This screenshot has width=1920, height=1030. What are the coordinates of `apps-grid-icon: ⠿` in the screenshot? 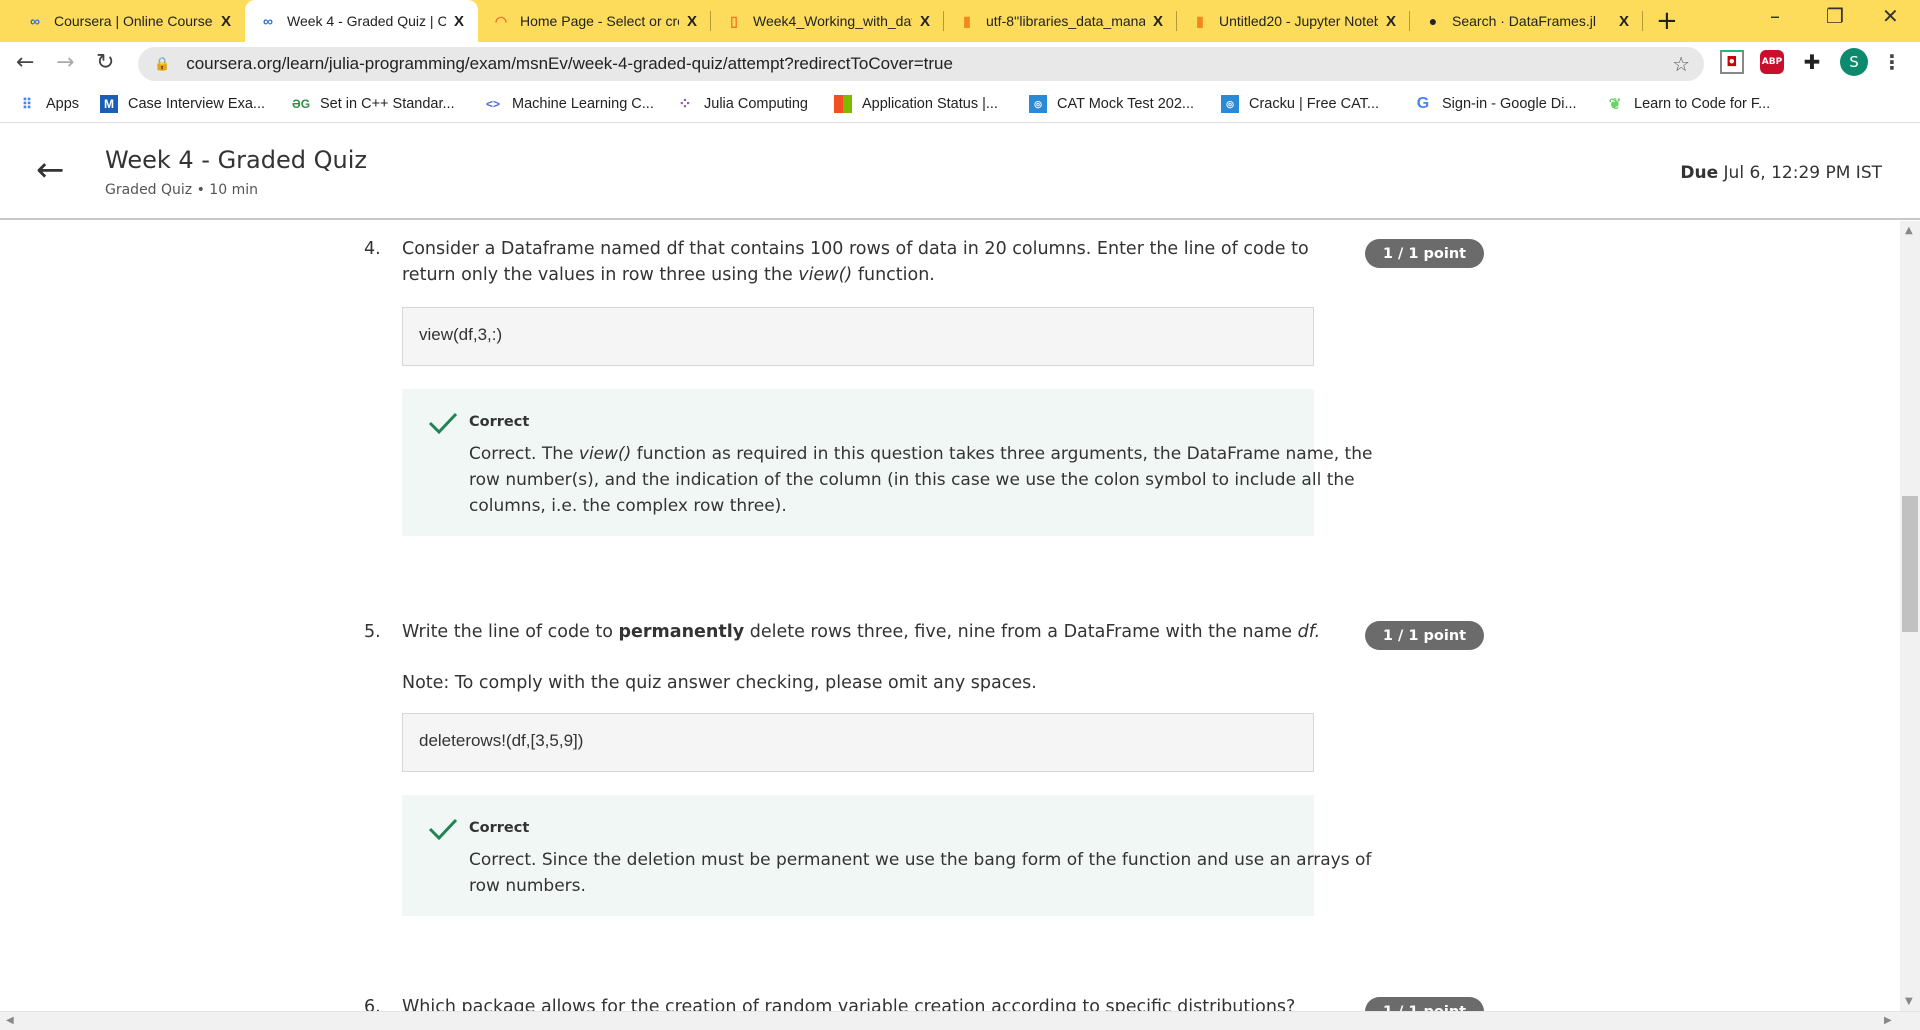 It's located at (27, 103).